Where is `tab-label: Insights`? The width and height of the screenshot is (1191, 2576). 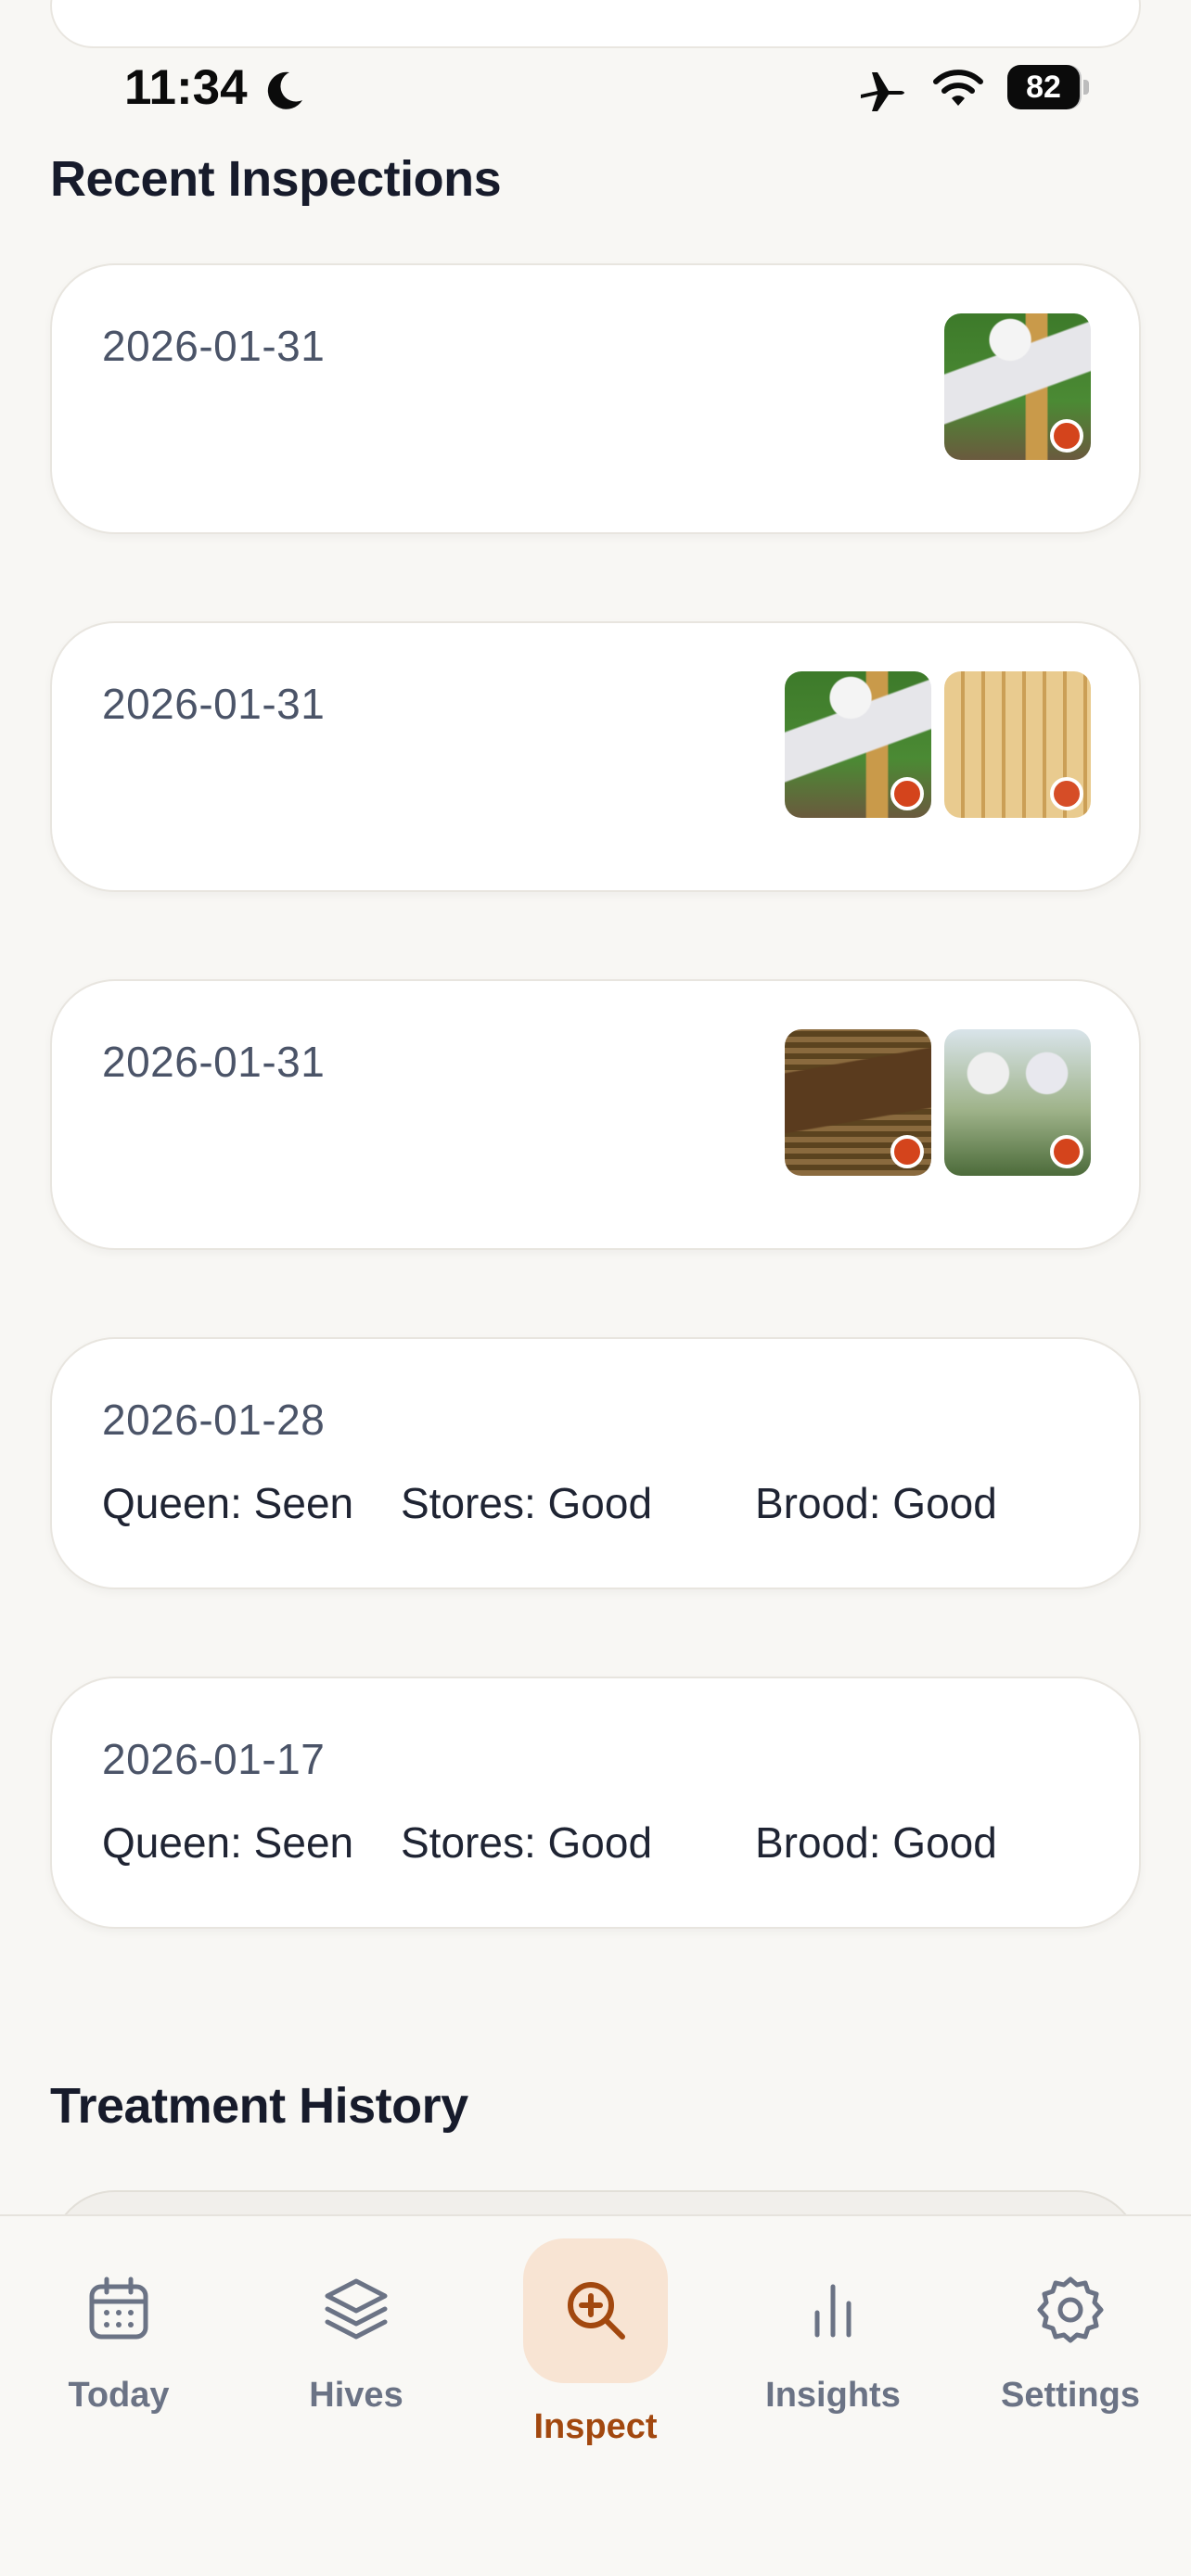 tab-label: Insights is located at coordinates (833, 2395).